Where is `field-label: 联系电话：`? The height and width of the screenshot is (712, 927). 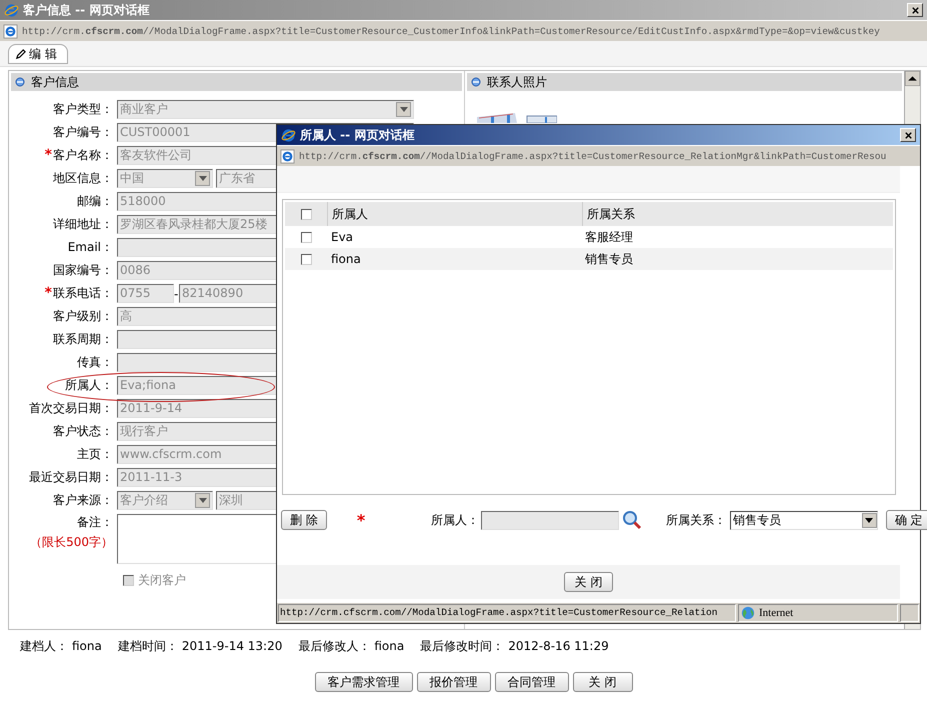 field-label: 联系电话： is located at coordinates (83, 293).